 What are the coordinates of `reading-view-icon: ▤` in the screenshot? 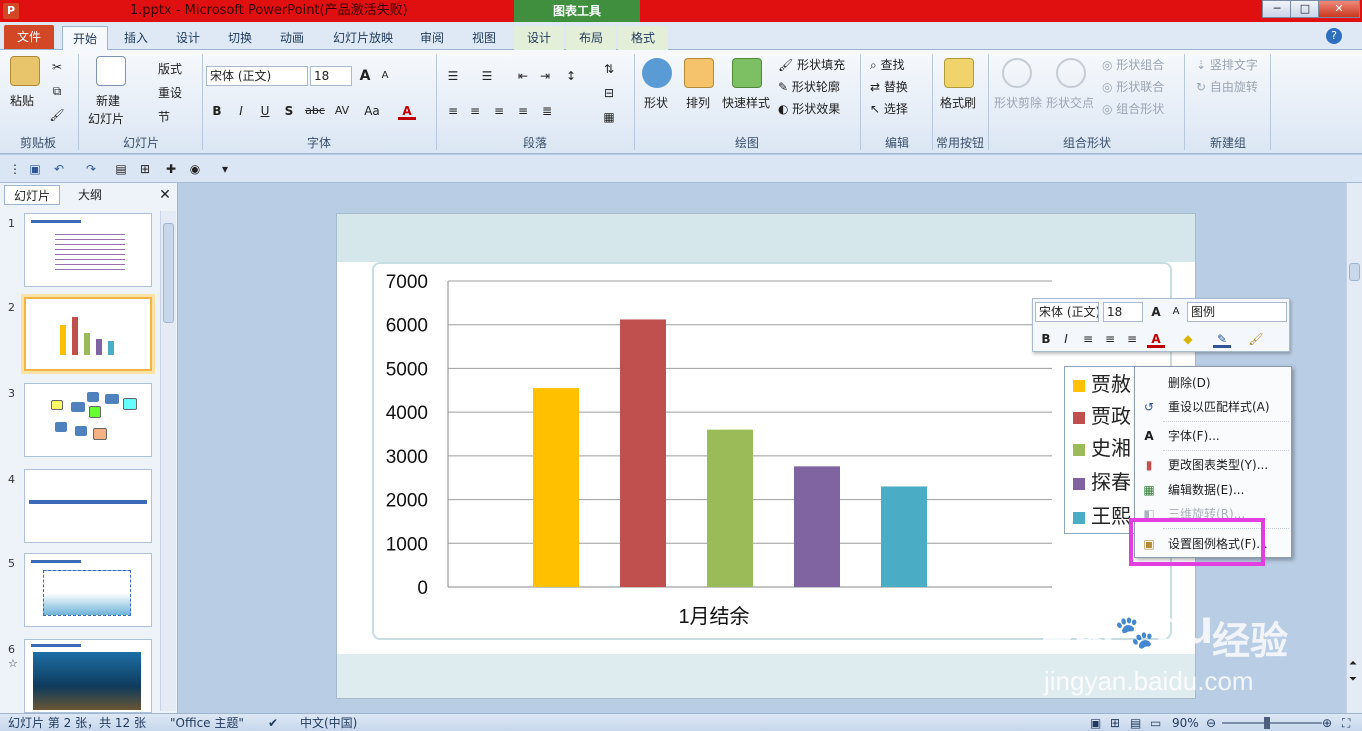 It's located at (1135, 722).